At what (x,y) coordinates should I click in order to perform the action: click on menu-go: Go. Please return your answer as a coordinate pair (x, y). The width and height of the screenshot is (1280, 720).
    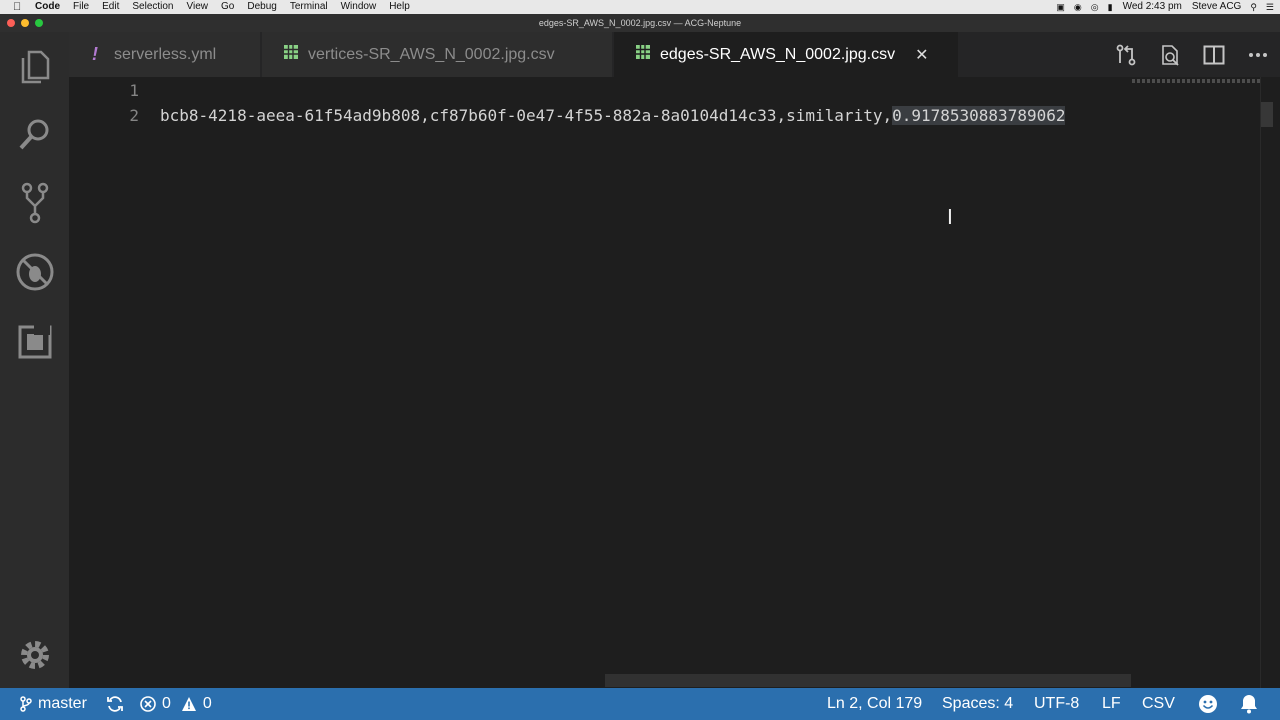
    Looking at the image, I should click on (227, 7).